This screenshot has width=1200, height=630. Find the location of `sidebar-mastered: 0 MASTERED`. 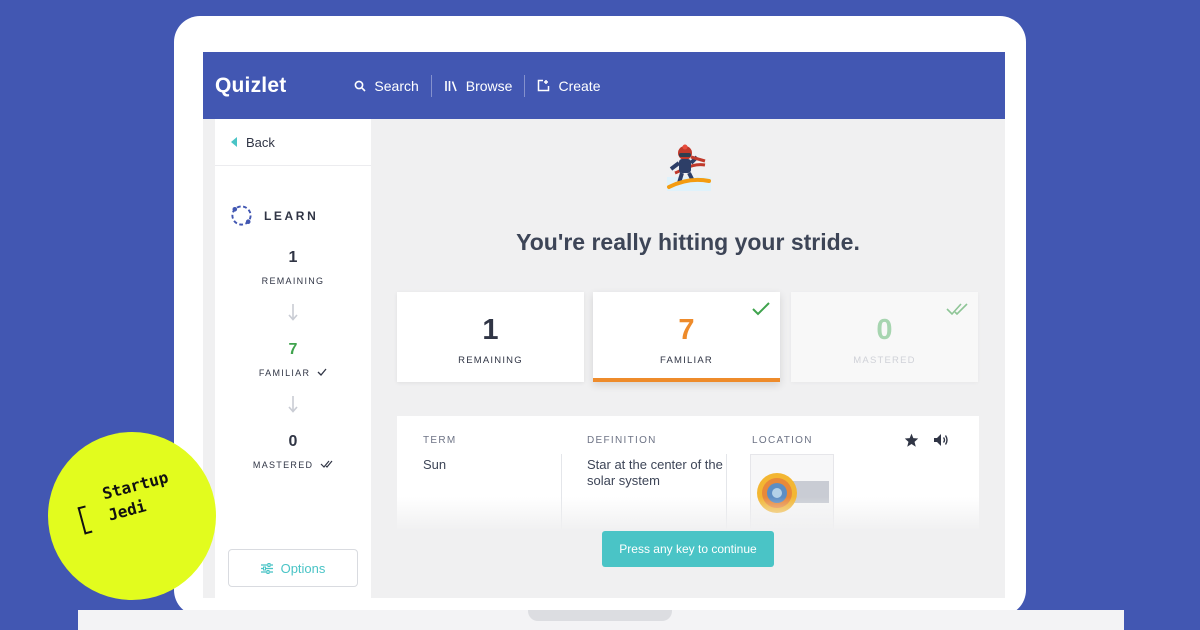

sidebar-mastered: 0 MASTERED is located at coordinates (293, 451).